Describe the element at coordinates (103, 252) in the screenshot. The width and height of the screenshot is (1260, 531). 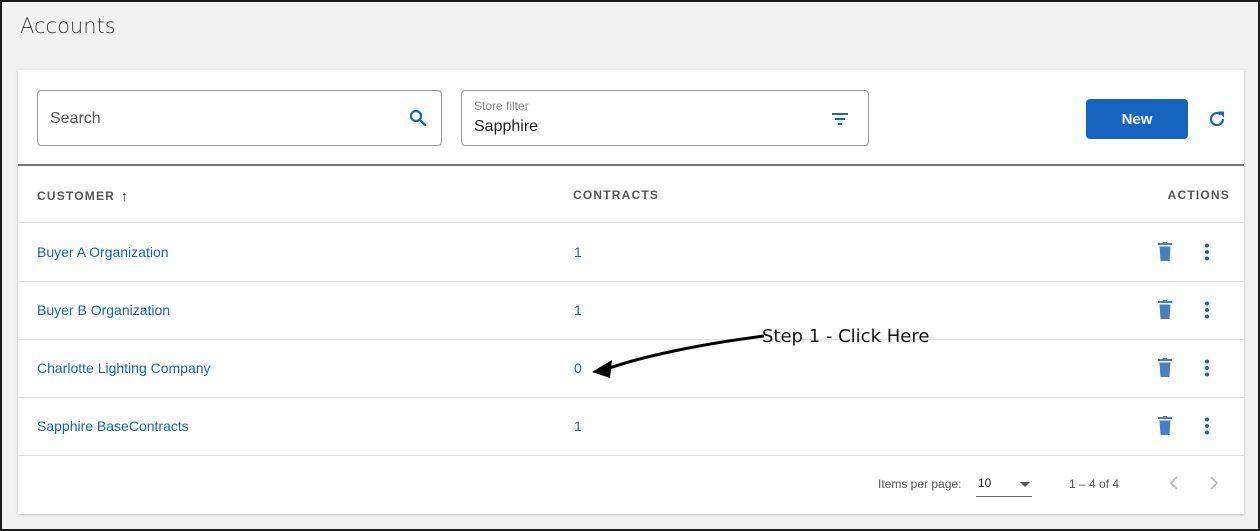
I see `customer-link: Buyer A Organization` at that location.